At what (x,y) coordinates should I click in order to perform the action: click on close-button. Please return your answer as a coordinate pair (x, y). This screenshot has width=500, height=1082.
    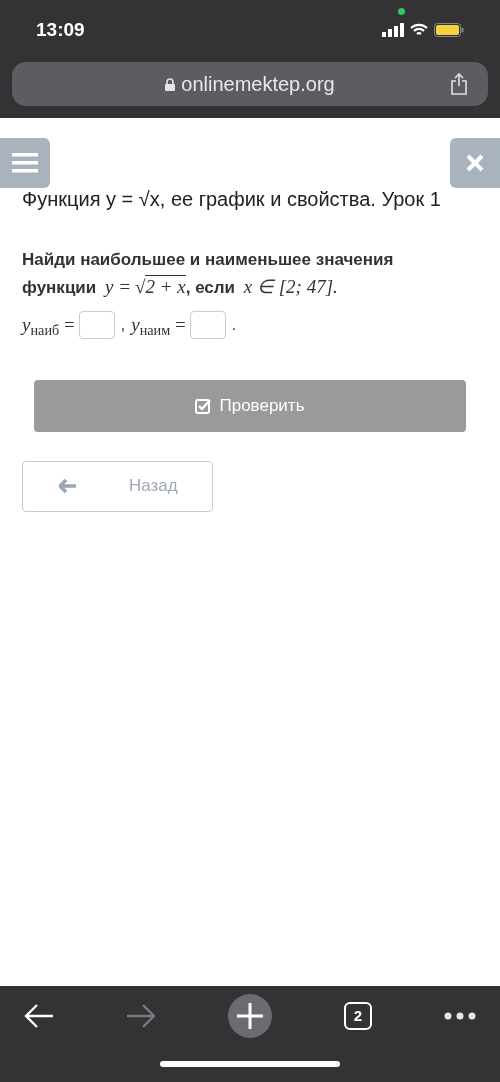
    Looking at the image, I should click on (475, 163).